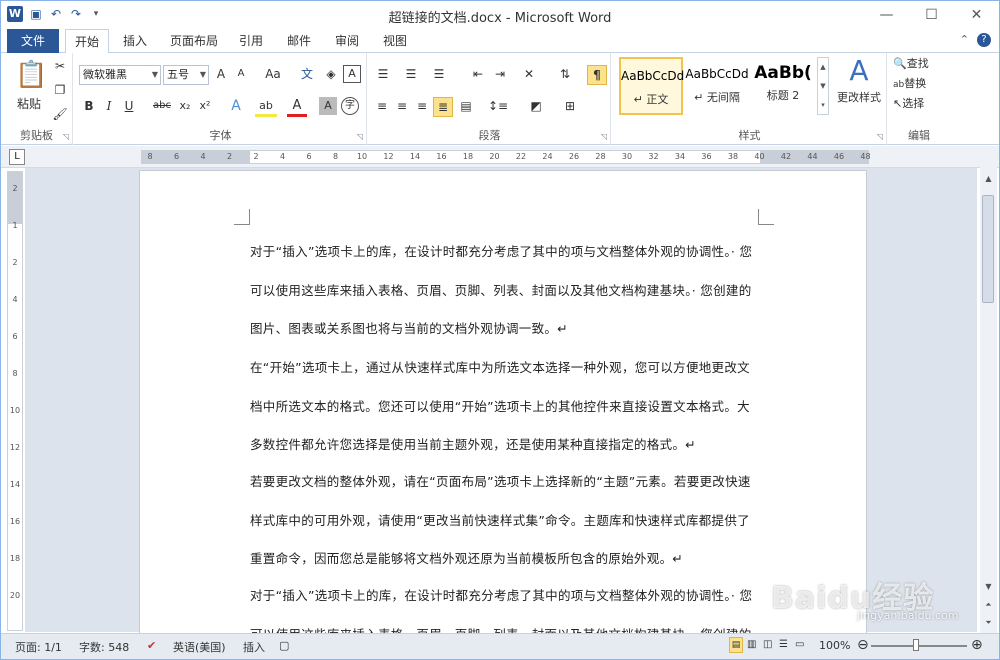 The width and height of the screenshot is (1000, 660). I want to click on tab-page-layout: 页面布局, so click(194, 41).